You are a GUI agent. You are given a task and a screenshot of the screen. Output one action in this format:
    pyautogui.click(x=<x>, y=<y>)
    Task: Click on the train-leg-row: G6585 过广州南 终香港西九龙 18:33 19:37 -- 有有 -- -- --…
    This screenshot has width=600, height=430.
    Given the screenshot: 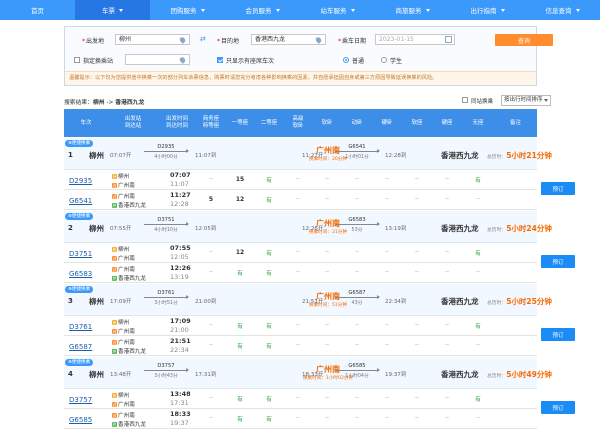 What is the action you would take?
    pyautogui.click(x=300, y=419)
    